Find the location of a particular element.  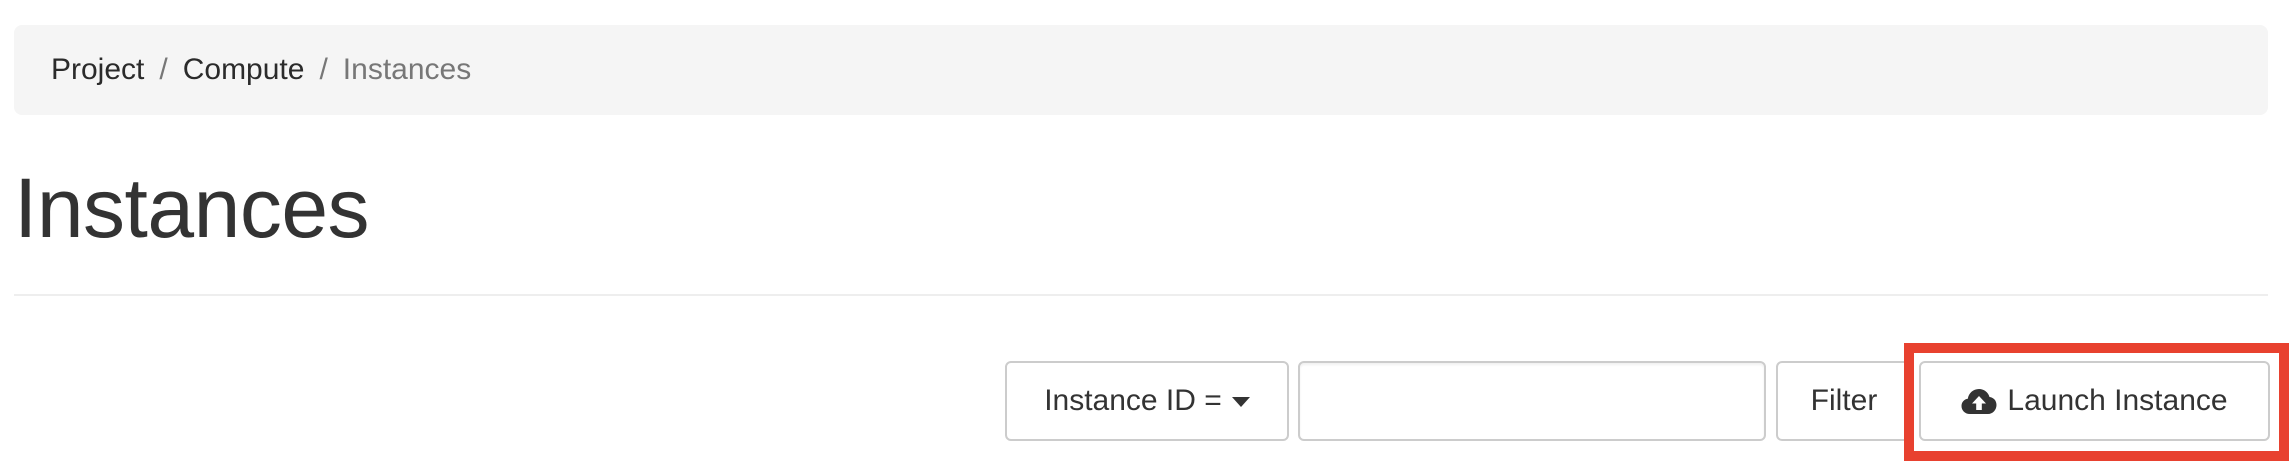

filter-field-label: Instance ID = is located at coordinates (1133, 400).